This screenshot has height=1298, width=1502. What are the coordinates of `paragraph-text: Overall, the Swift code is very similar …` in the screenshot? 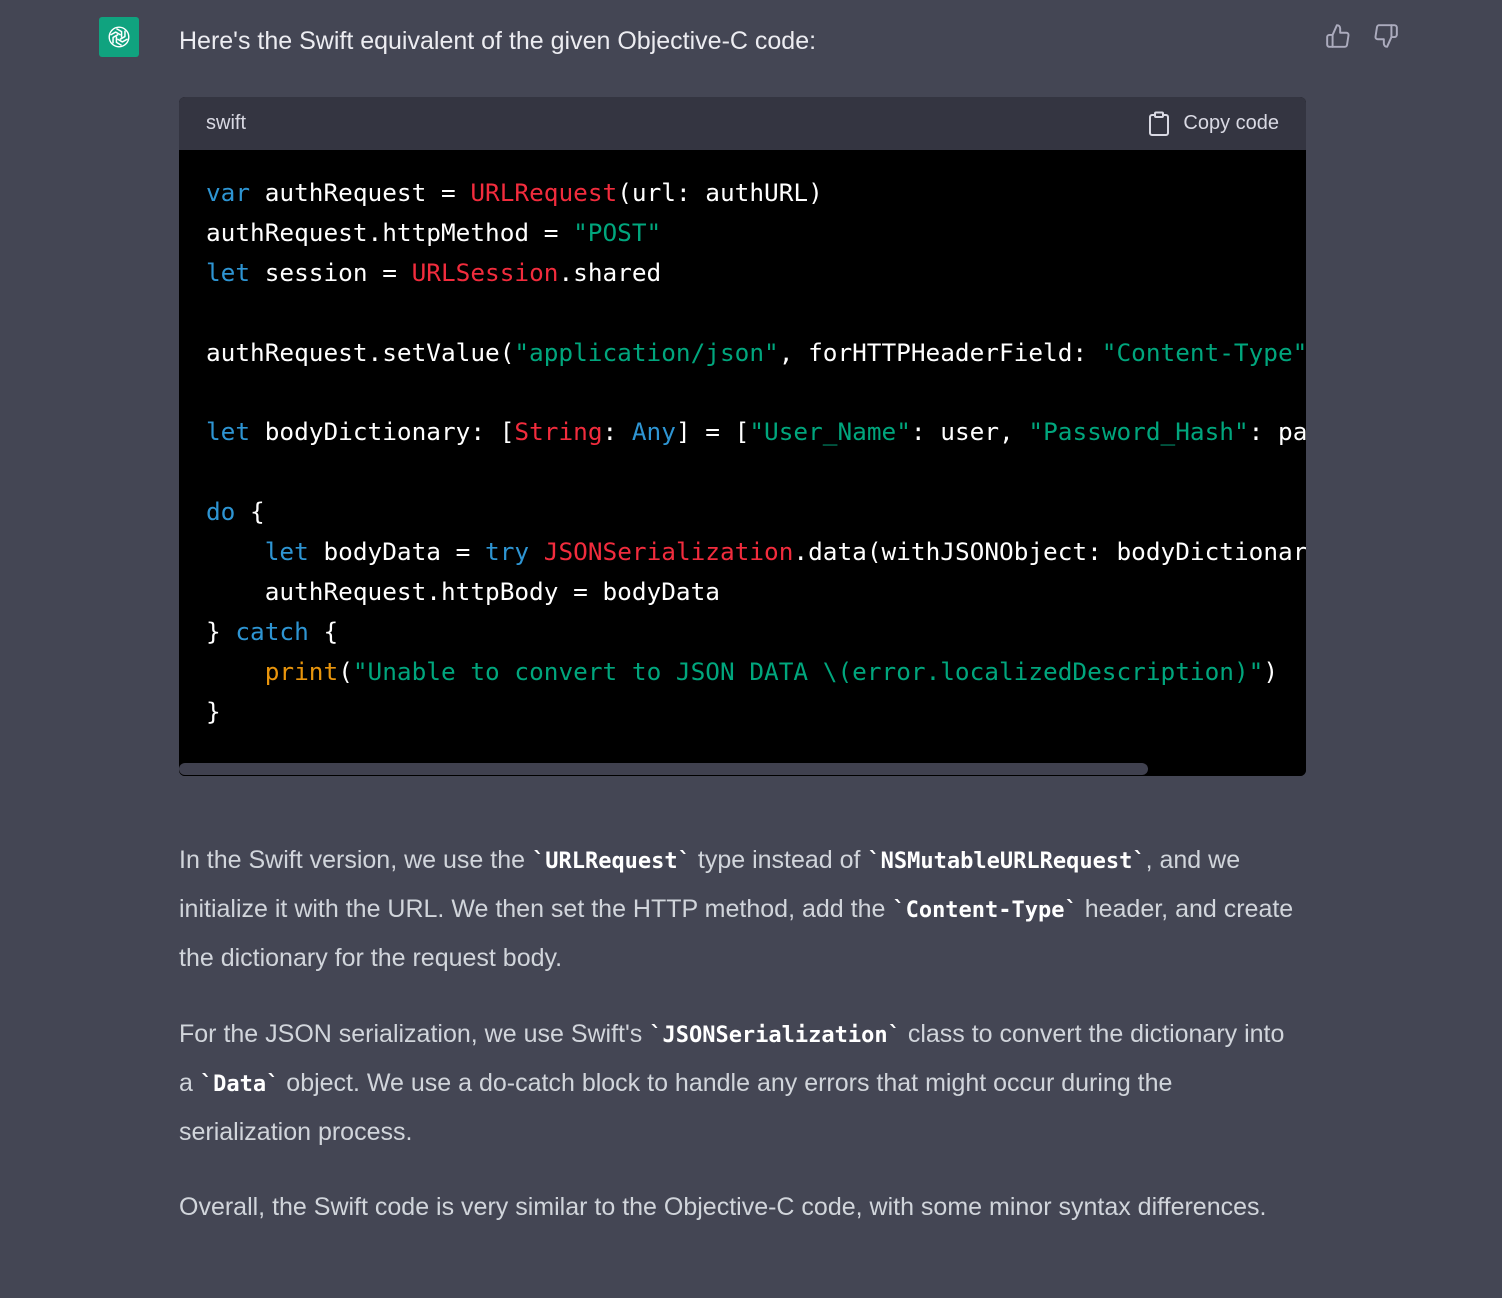 It's located at (723, 1207).